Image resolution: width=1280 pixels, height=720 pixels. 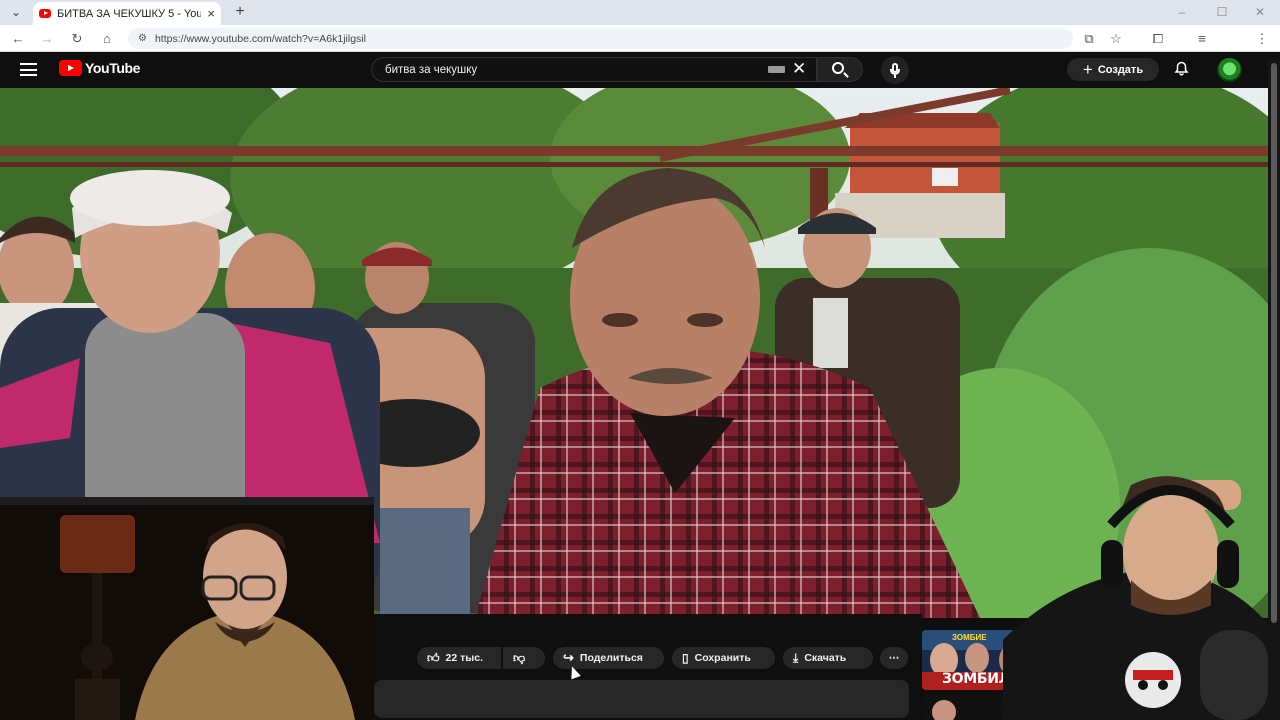 I want to click on thumbnail-top-text: ЗОМБИЕ, so click(x=969, y=637).